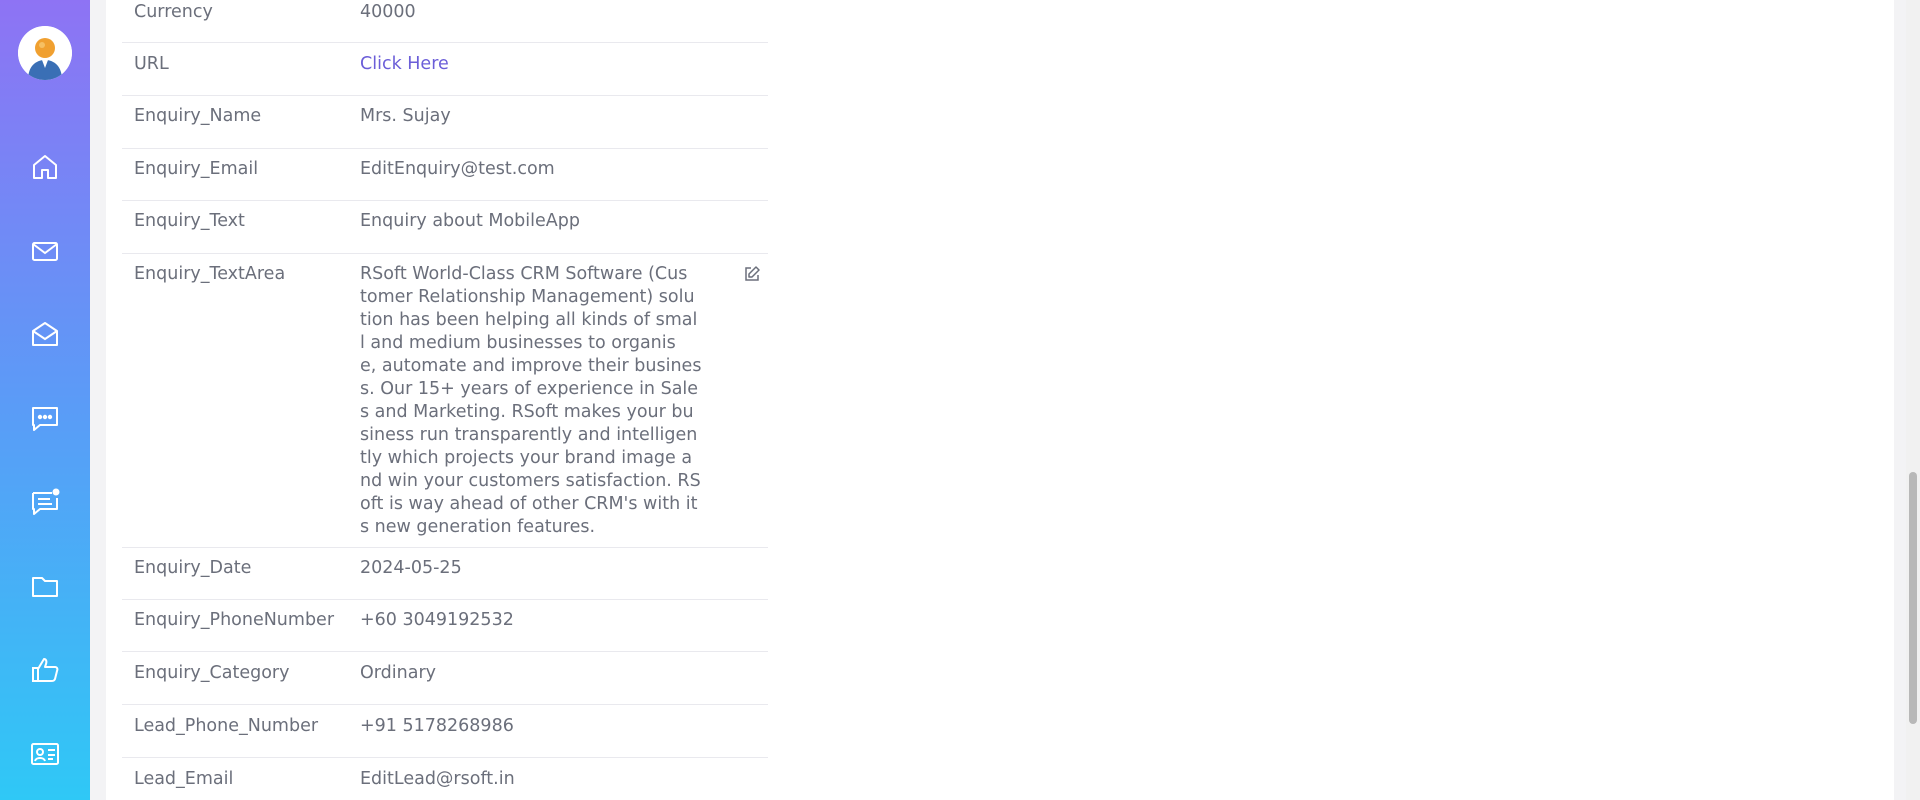  What do you see at coordinates (212, 673) in the screenshot?
I see `field-label: Enquiry_Category` at bounding box center [212, 673].